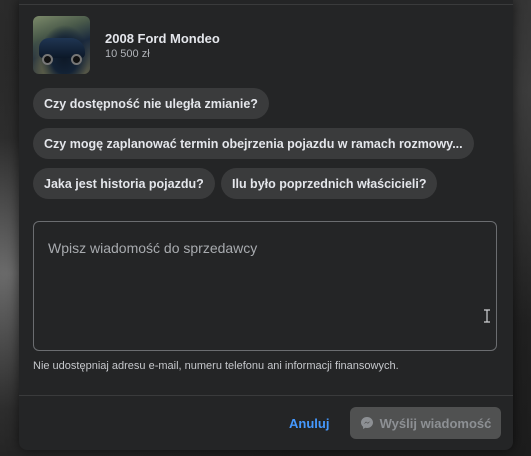 Image resolution: width=531 pixels, height=456 pixels. What do you see at coordinates (266, 395) in the screenshot?
I see `footer-divider` at bounding box center [266, 395].